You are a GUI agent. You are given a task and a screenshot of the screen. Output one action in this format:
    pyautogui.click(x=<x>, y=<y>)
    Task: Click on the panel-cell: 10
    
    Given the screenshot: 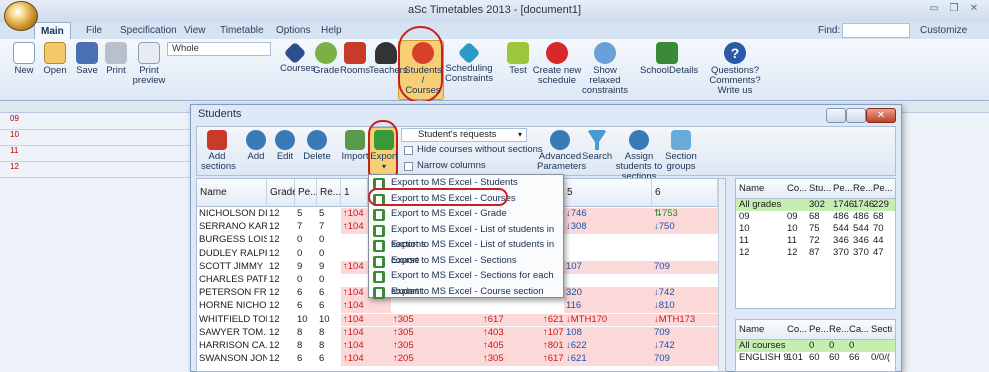 What is the action you would take?
    pyautogui.click(x=792, y=228)
    